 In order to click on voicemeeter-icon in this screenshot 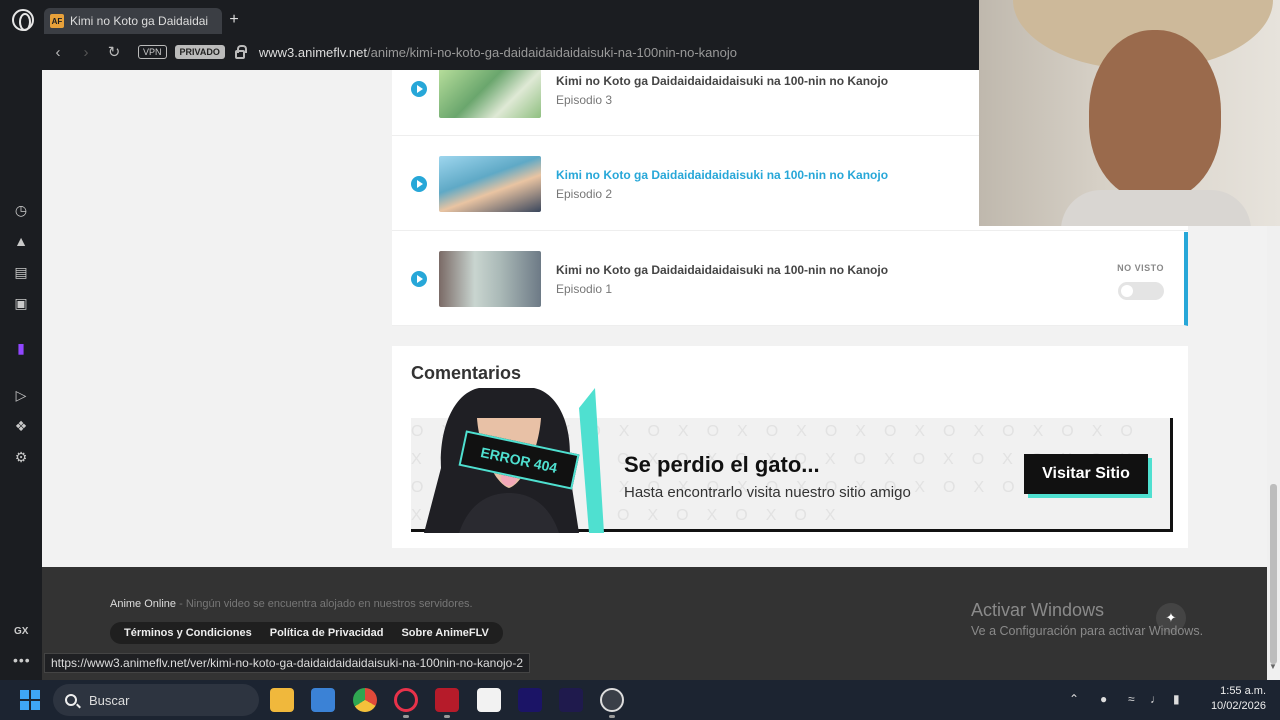, I will do `click(447, 700)`.